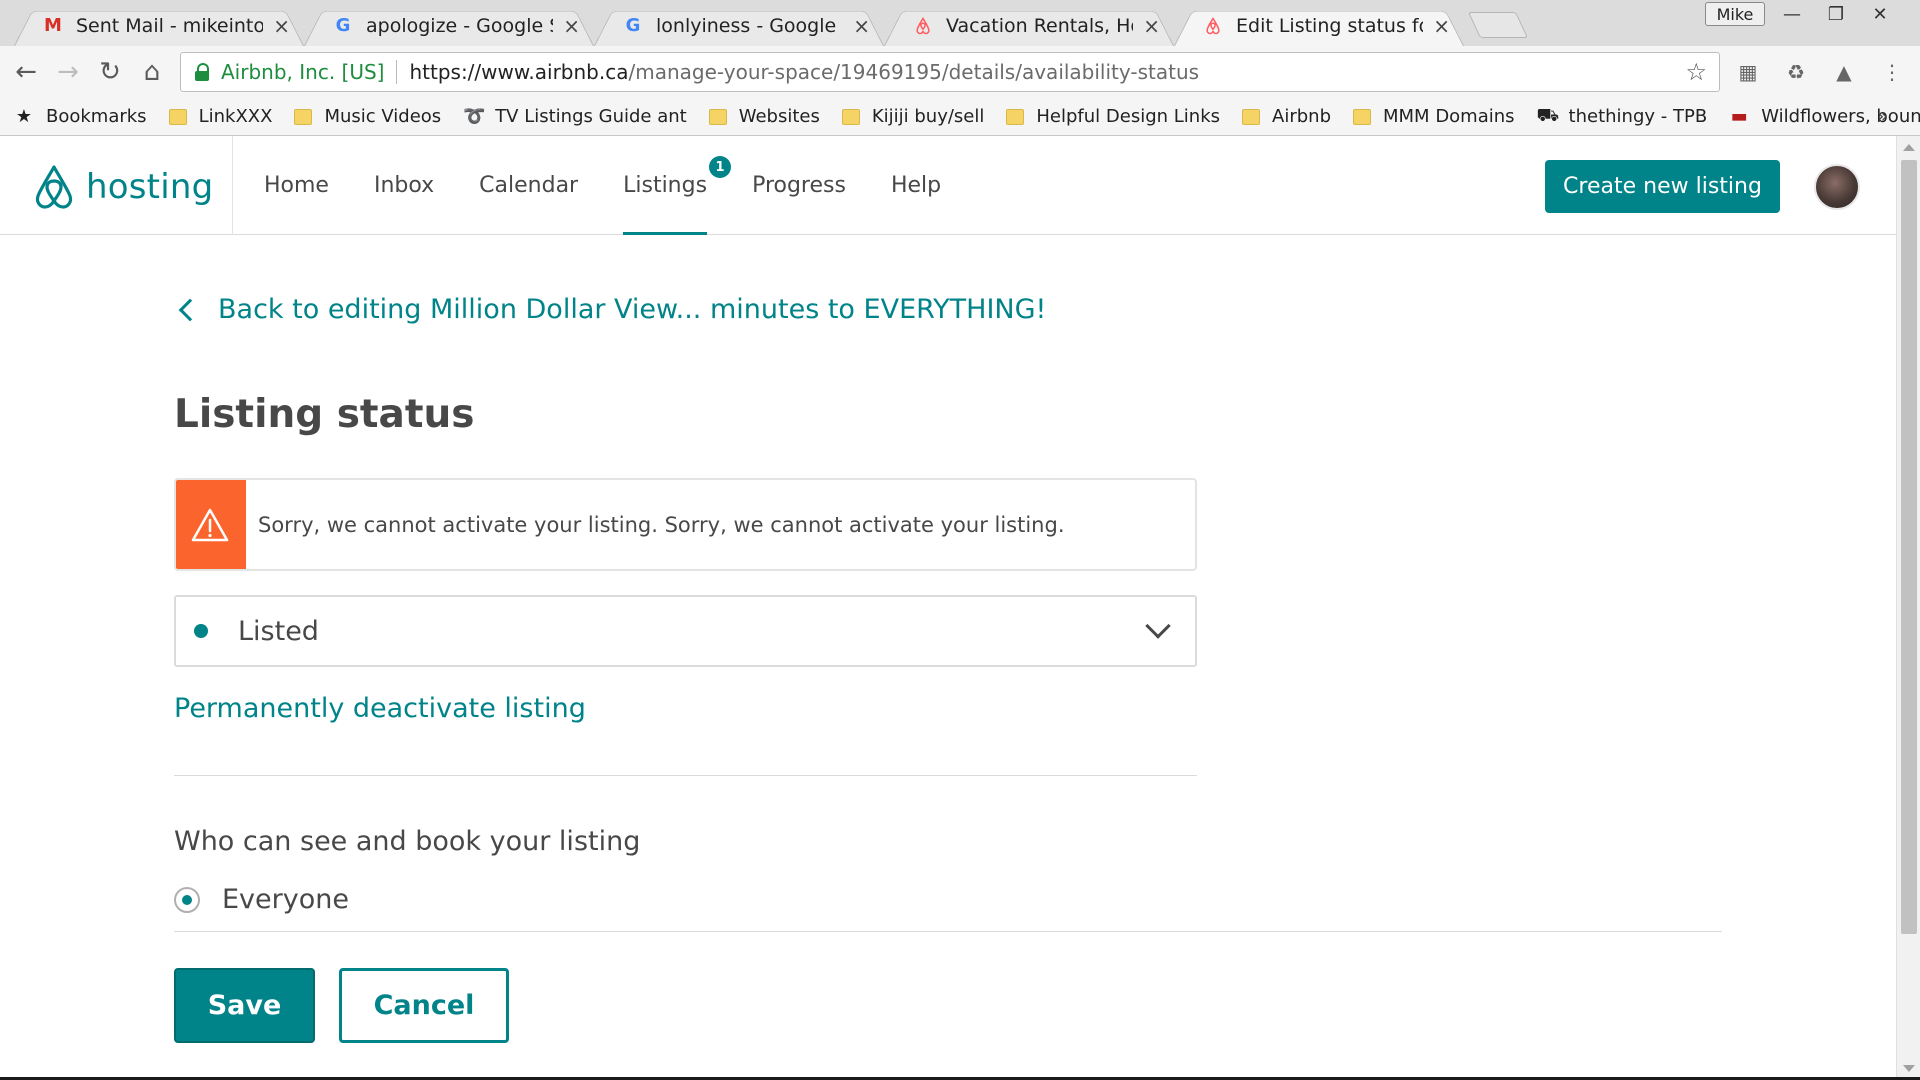 This screenshot has height=1080, width=1920. I want to click on page-scrollbar, so click(1908, 608).